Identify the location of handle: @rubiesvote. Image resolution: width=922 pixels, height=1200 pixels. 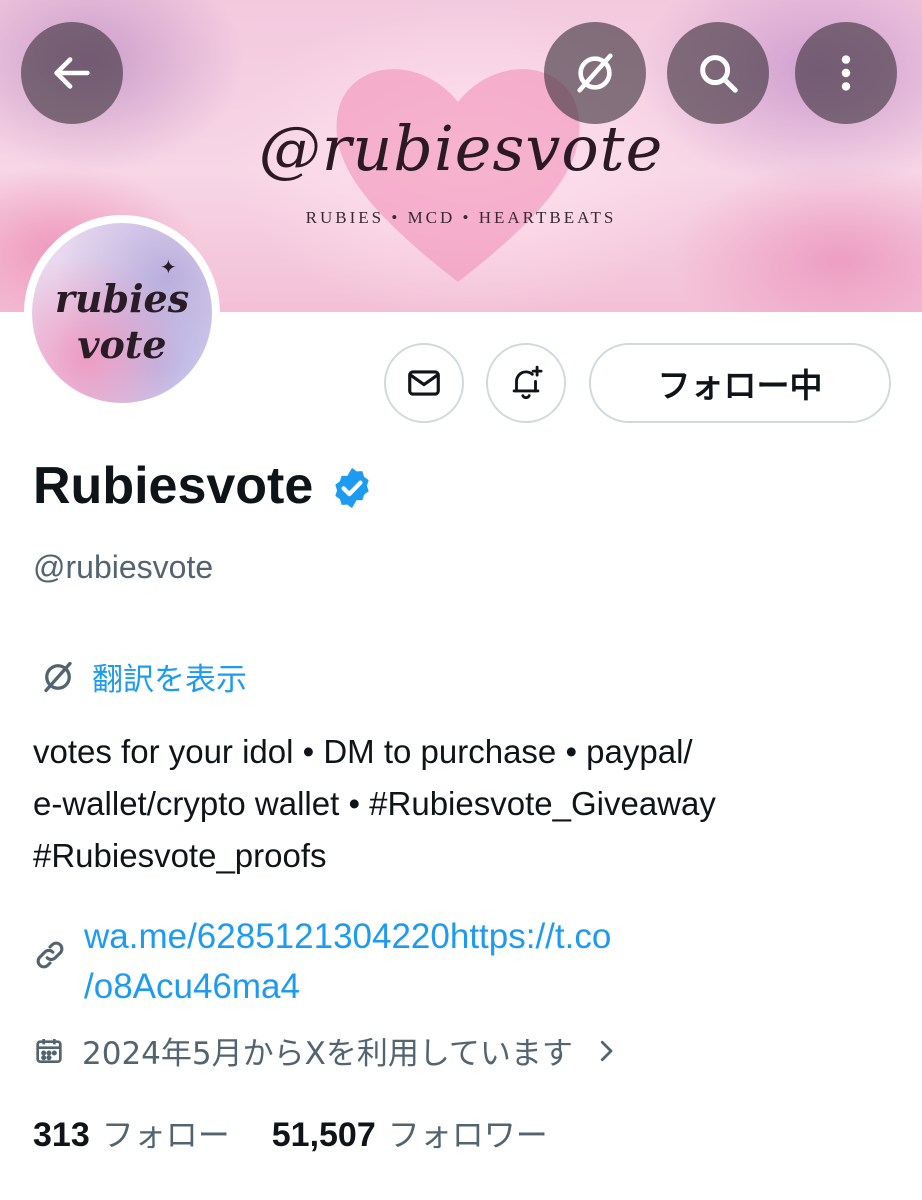
(123, 567).